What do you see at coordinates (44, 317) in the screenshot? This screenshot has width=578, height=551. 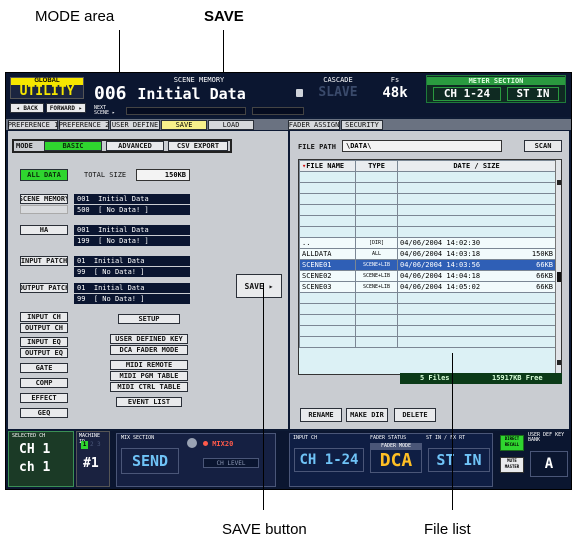 I see `input-ch-button: INPUT CH` at bounding box center [44, 317].